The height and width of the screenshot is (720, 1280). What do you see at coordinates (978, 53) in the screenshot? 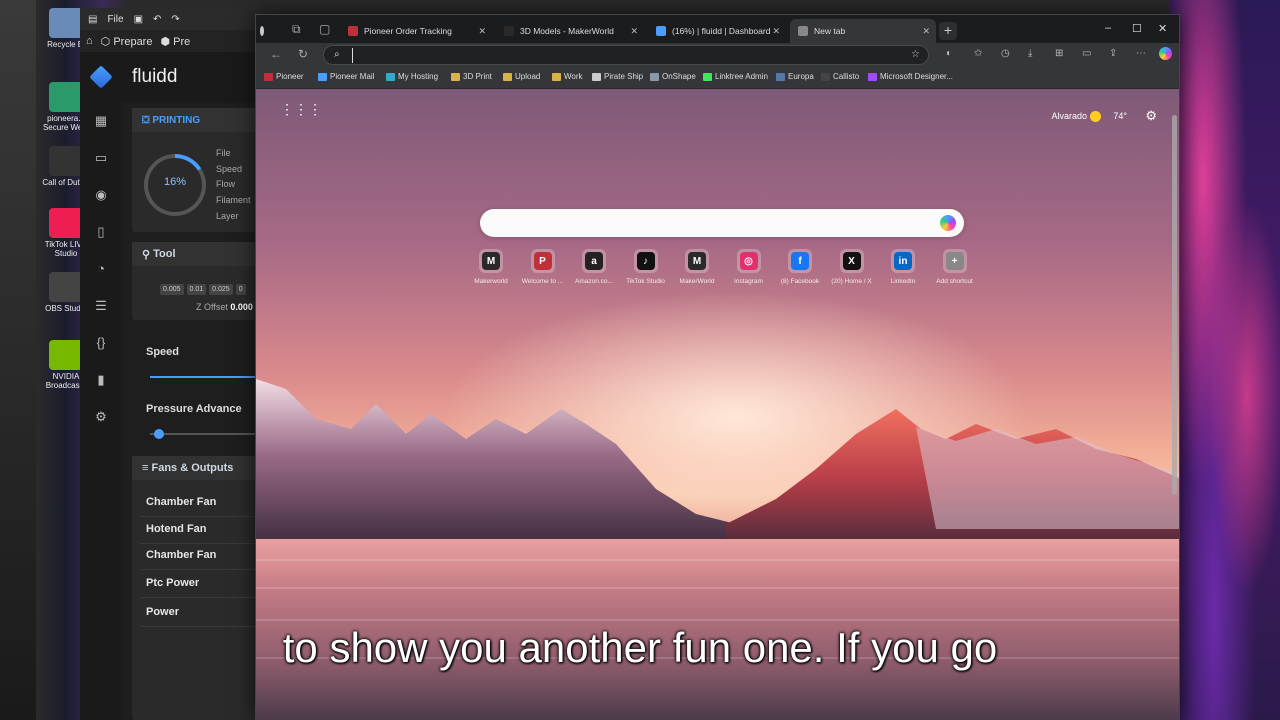
I see `favorites-icon: ✩` at bounding box center [978, 53].